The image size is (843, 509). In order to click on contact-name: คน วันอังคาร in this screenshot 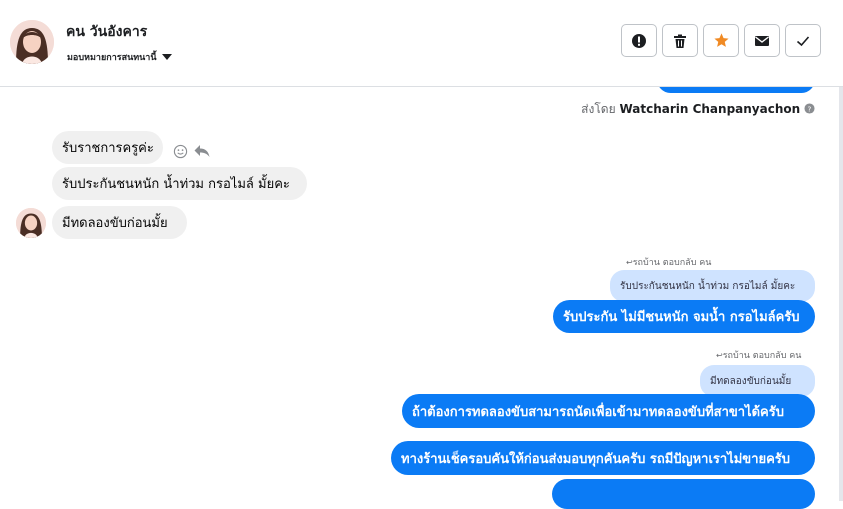, I will do `click(106, 32)`.